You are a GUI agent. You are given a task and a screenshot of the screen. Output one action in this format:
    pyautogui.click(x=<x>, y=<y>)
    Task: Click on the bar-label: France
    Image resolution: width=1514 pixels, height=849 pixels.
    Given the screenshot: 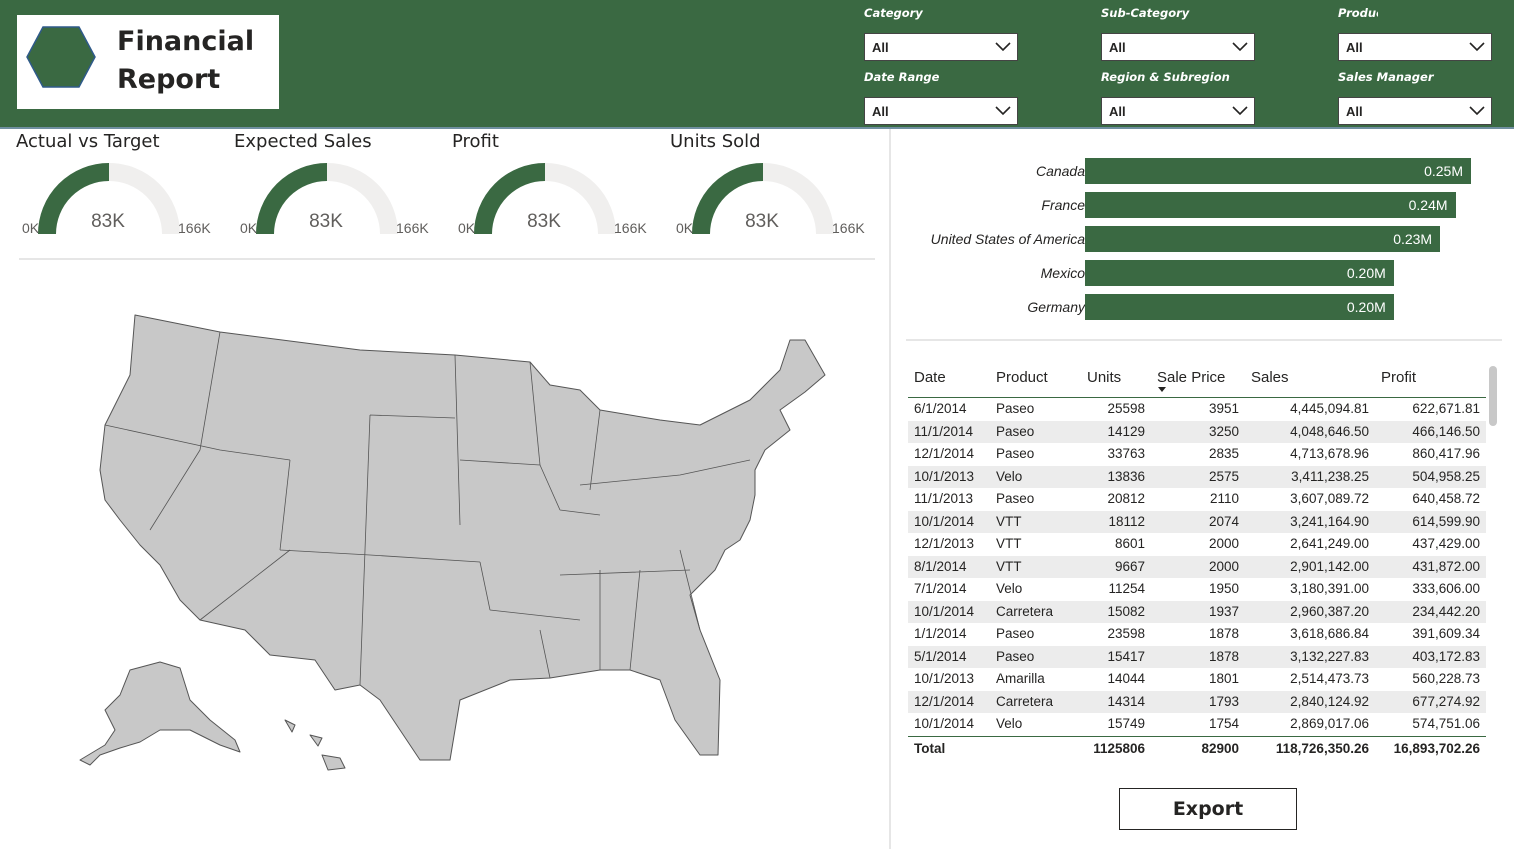 What is the action you would take?
    pyautogui.click(x=1063, y=205)
    